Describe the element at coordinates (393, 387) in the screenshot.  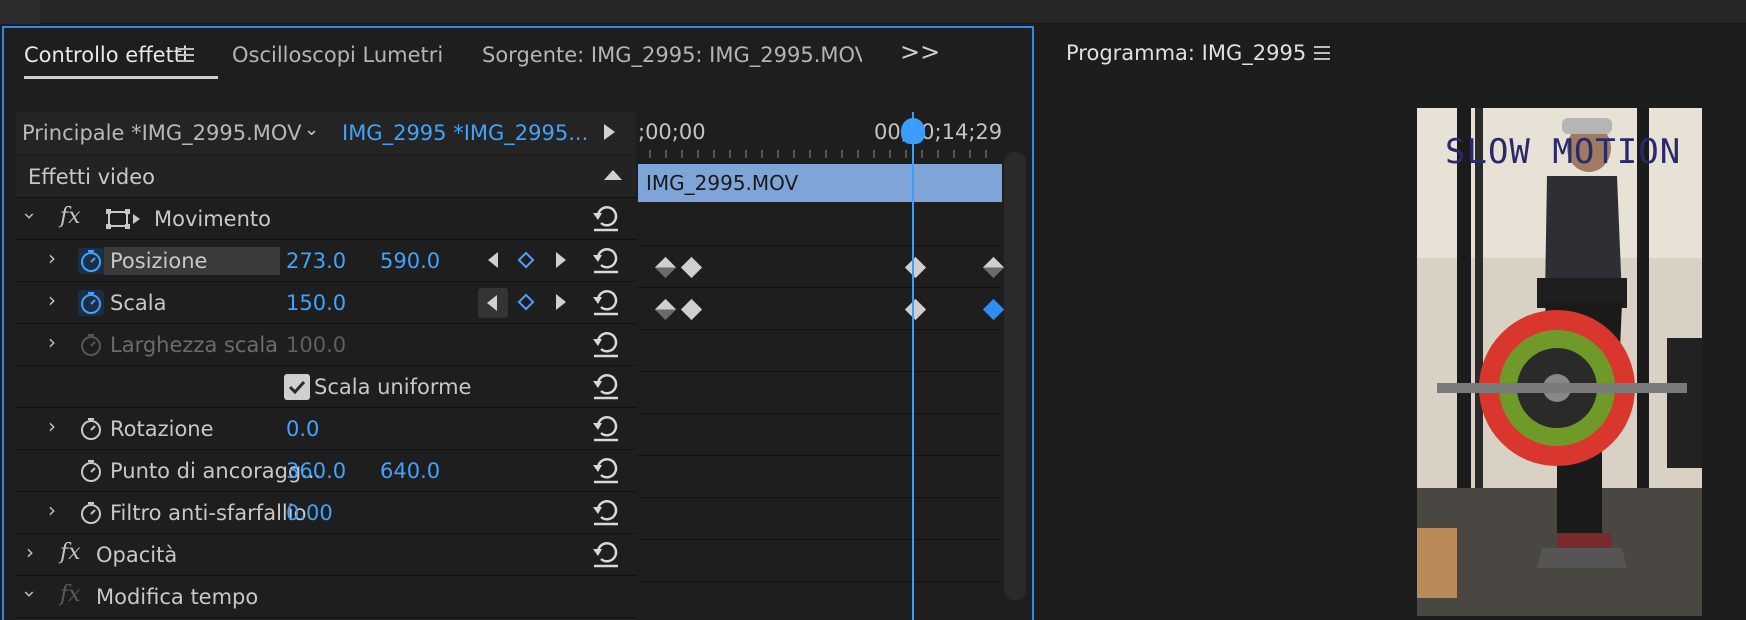
I see `uniform-scale-label: Scala uniforme` at that location.